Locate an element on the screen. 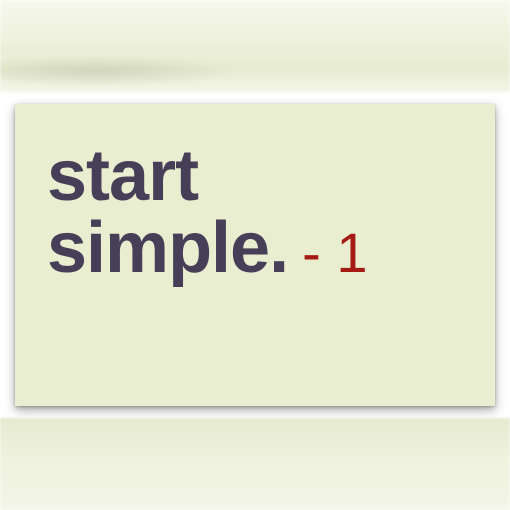  headline-line-2-text: simple. is located at coordinates (168, 248).